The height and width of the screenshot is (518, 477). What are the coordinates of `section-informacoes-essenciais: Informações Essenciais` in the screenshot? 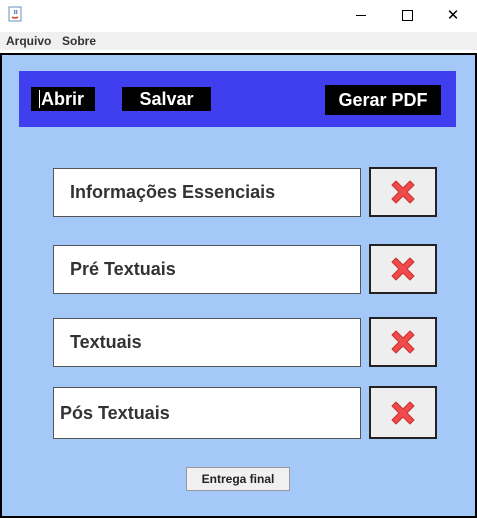 It's located at (207, 192).